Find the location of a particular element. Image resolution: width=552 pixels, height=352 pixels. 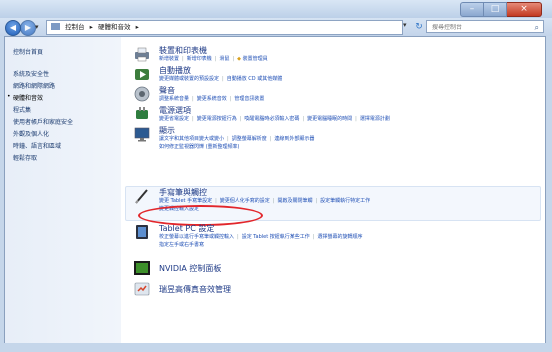

category-title: Tablet PC 設定 is located at coordinates (186, 228).